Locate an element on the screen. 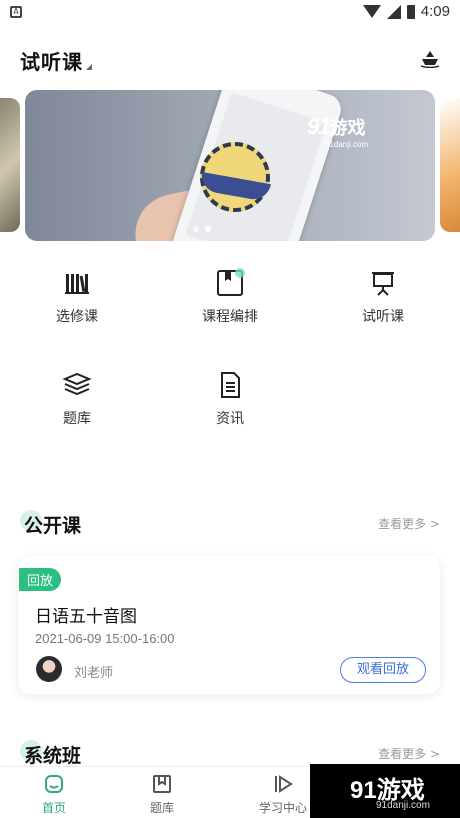 This screenshot has height=818, width=460. course-title: 日语五十音图 is located at coordinates (86, 617).